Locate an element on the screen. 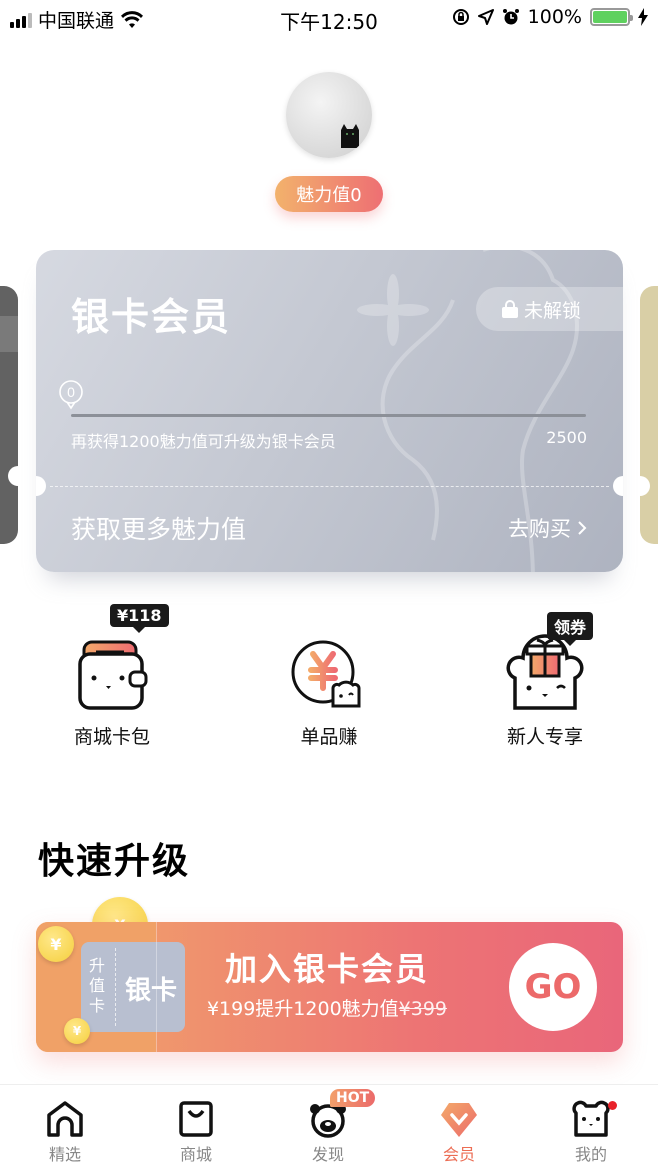 The image size is (658, 1170). ticket-small-label: 升值卡 is located at coordinates (97, 985).